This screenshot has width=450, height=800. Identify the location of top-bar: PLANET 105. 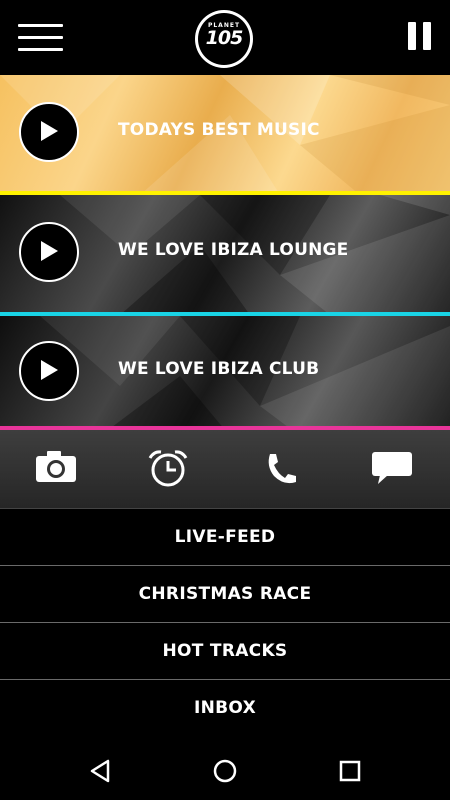
(225, 37).